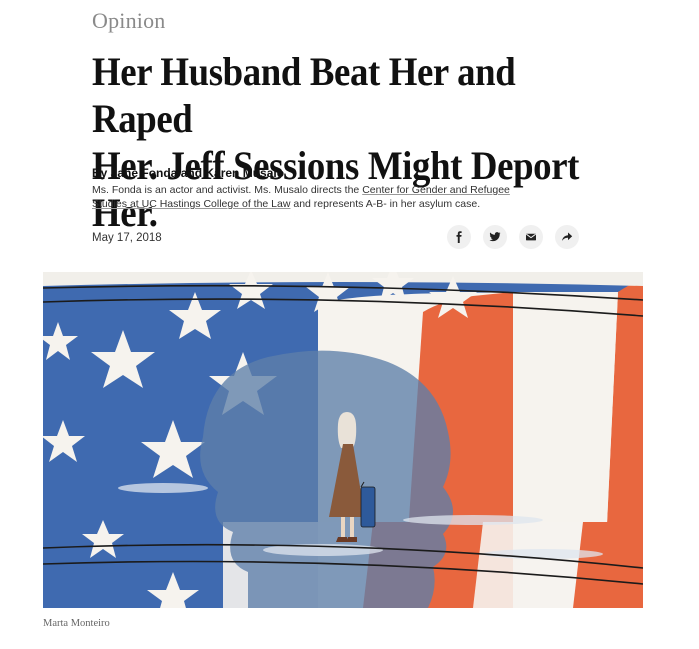 This screenshot has height=649, width=699. I want to click on email-icon, so click(531, 237).